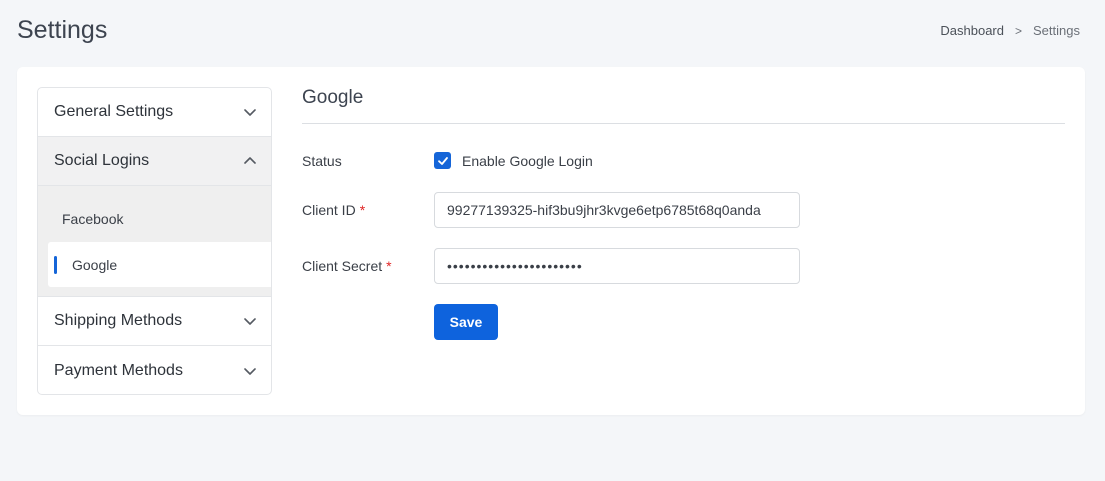 The height and width of the screenshot is (481, 1105). I want to click on client-secret-row: Client Secret *, so click(551, 266).